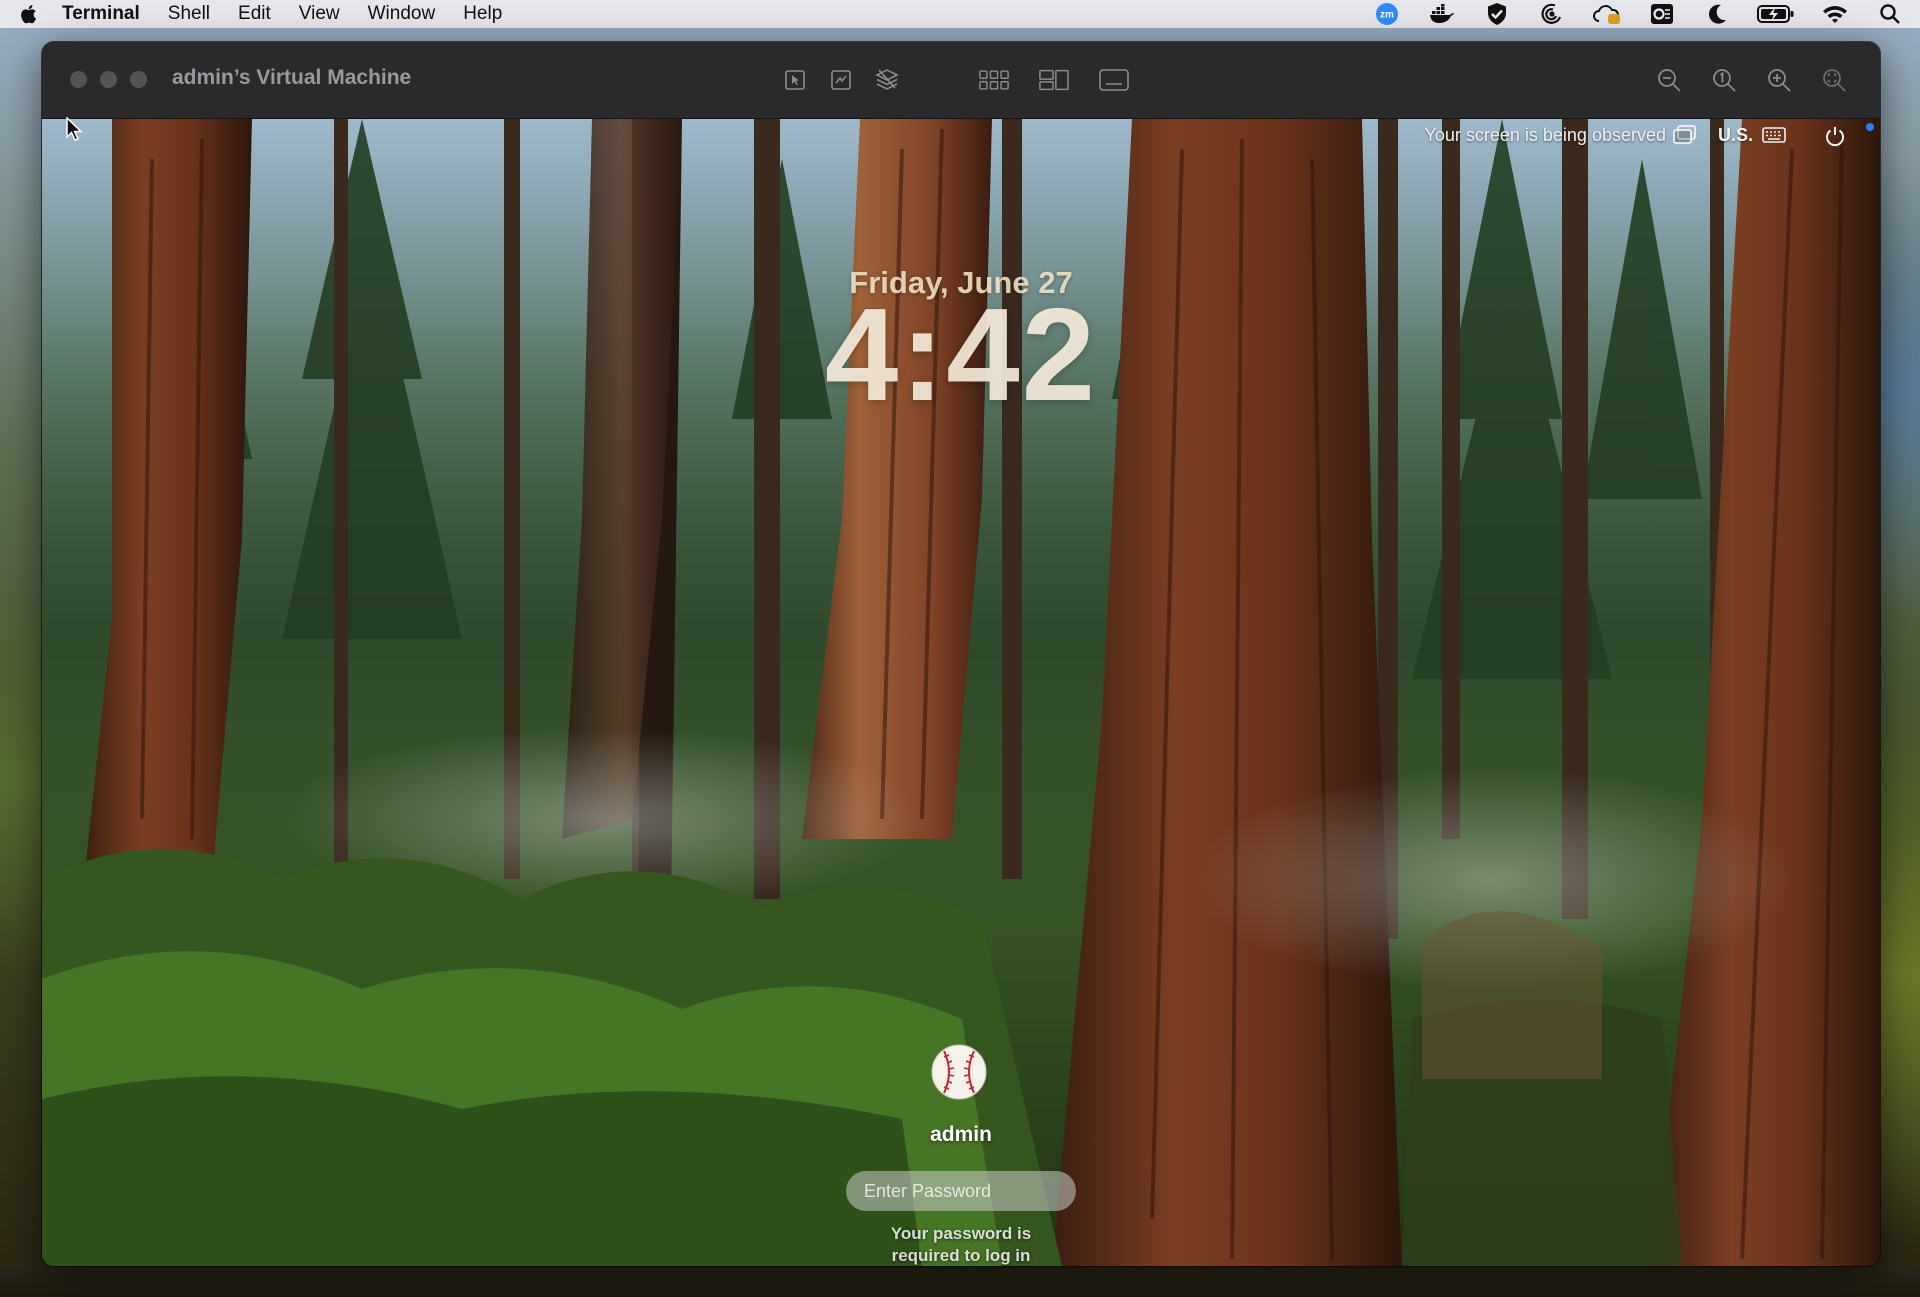 Image resolution: width=1920 pixels, height=1297 pixels. I want to click on zoom-icon: zm, so click(1387, 14).